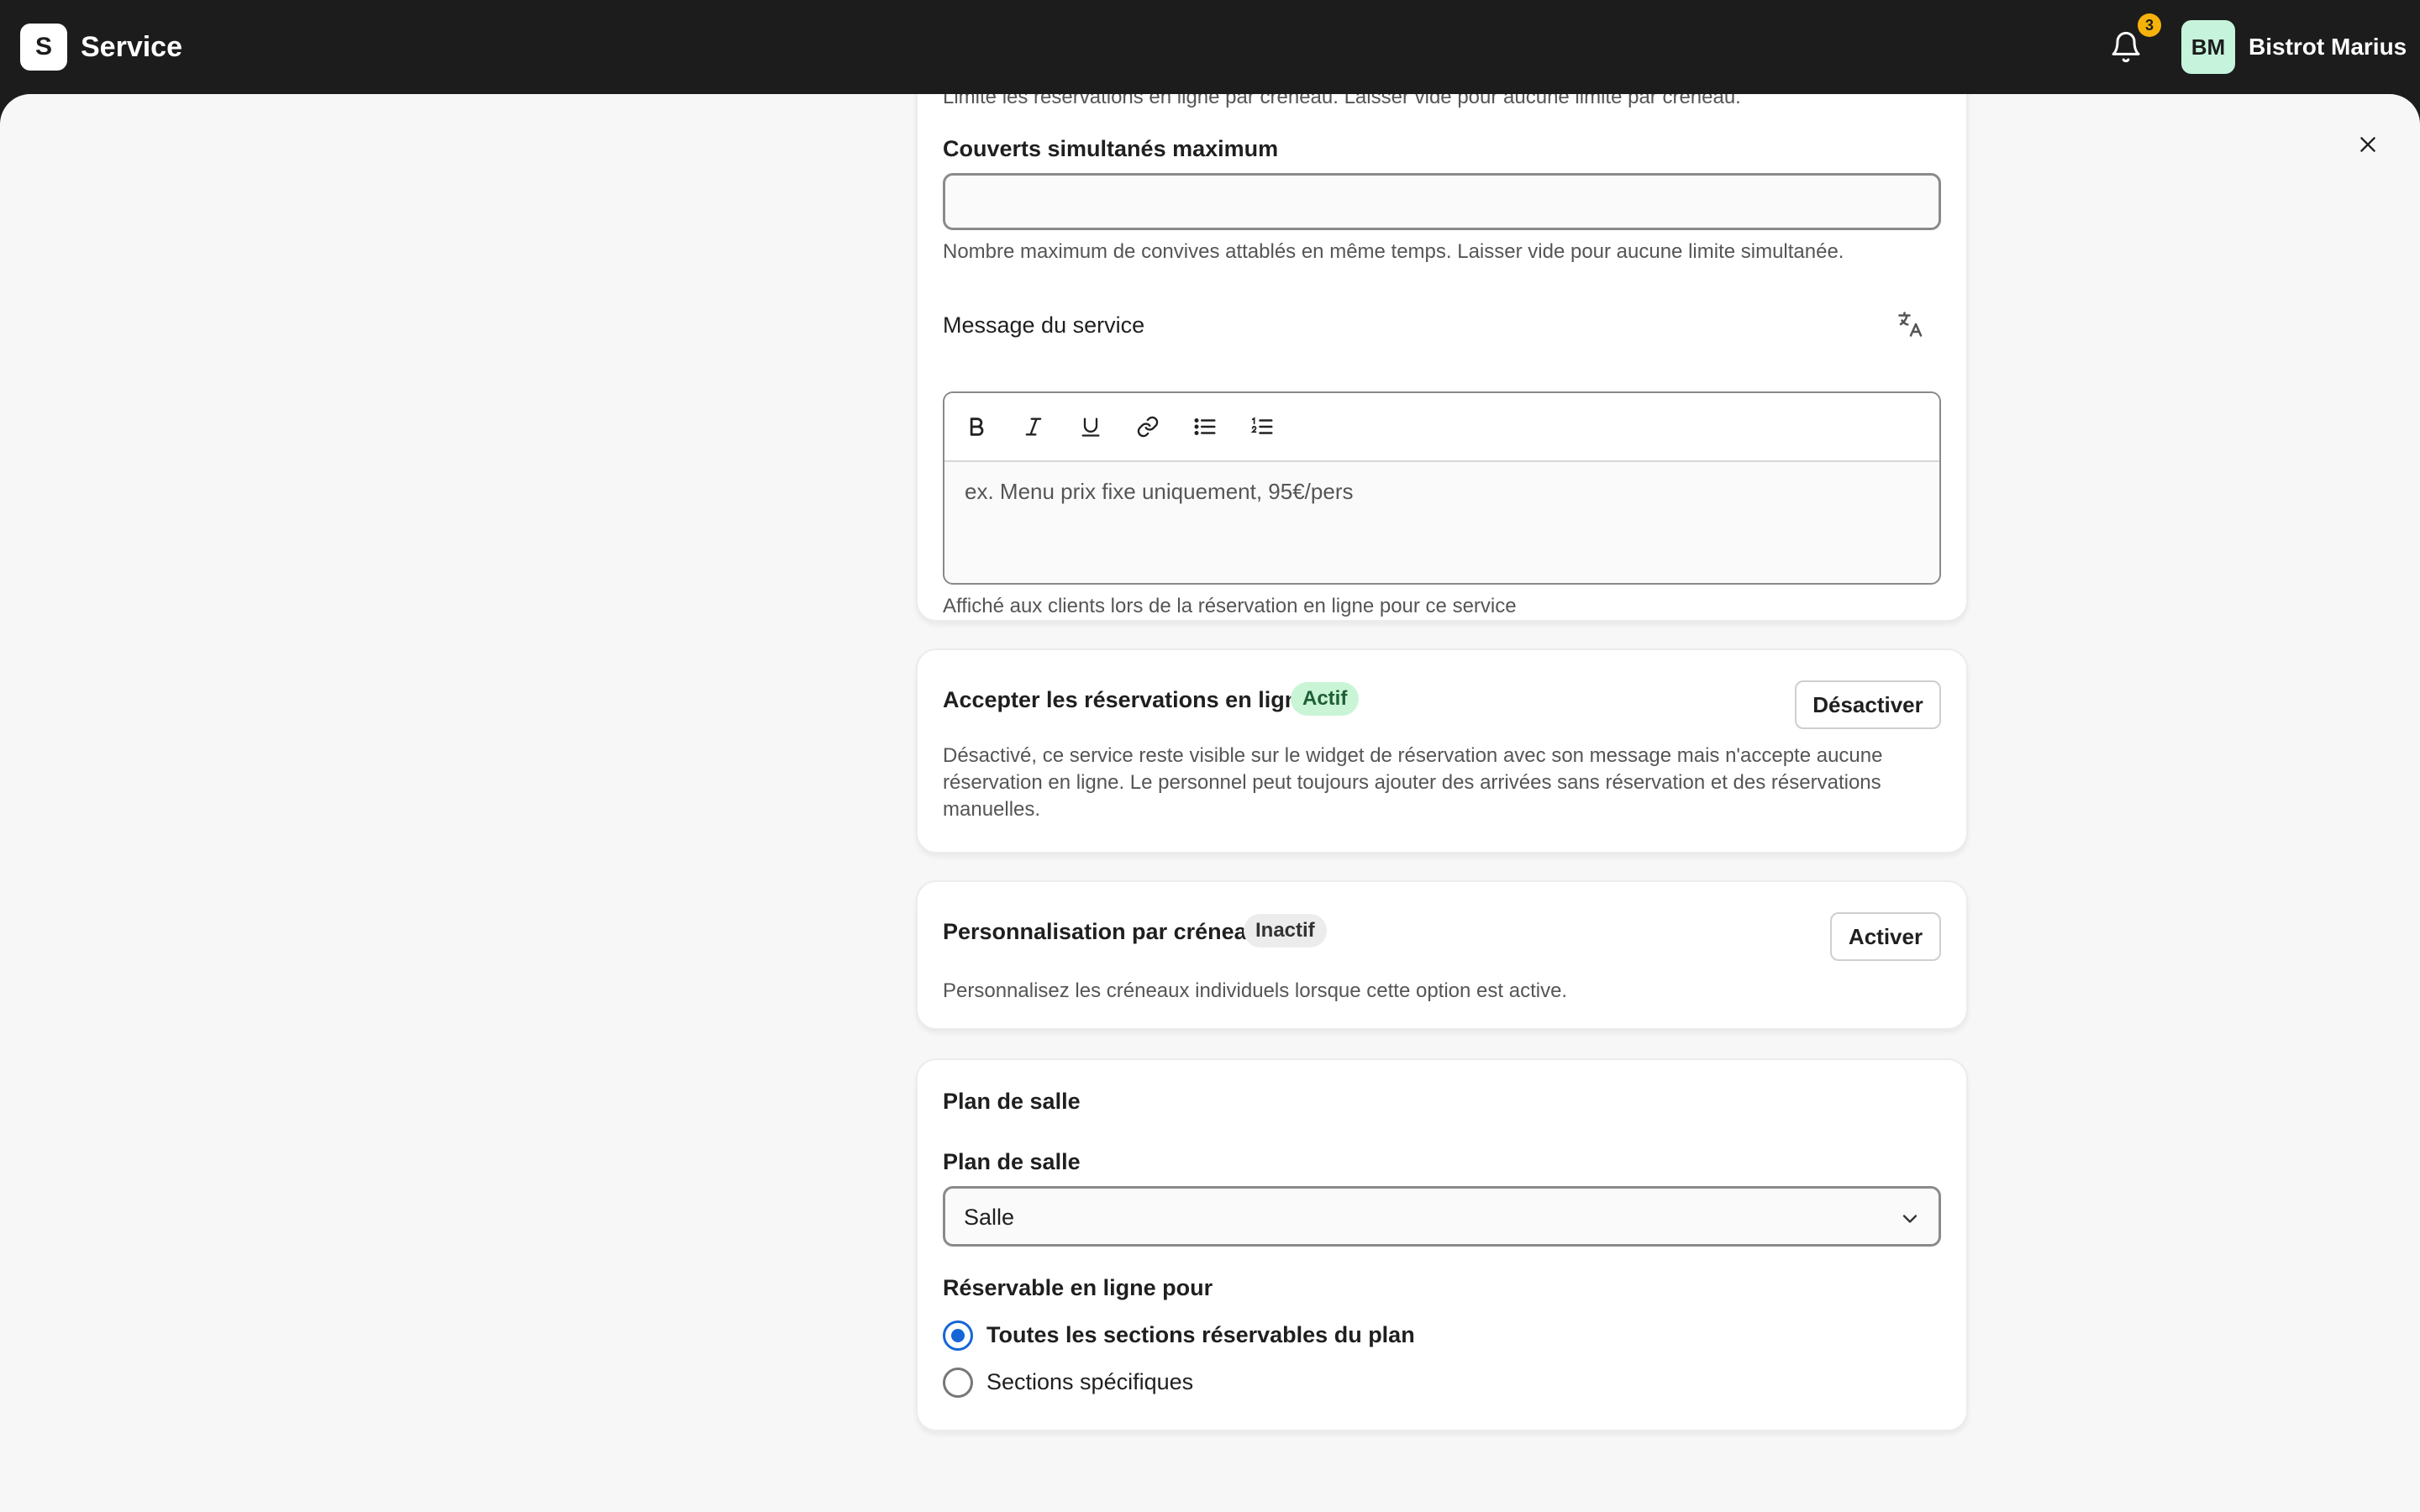 The image size is (2420, 1512). What do you see at coordinates (1033, 427) in the screenshot?
I see `italic-icon` at bounding box center [1033, 427].